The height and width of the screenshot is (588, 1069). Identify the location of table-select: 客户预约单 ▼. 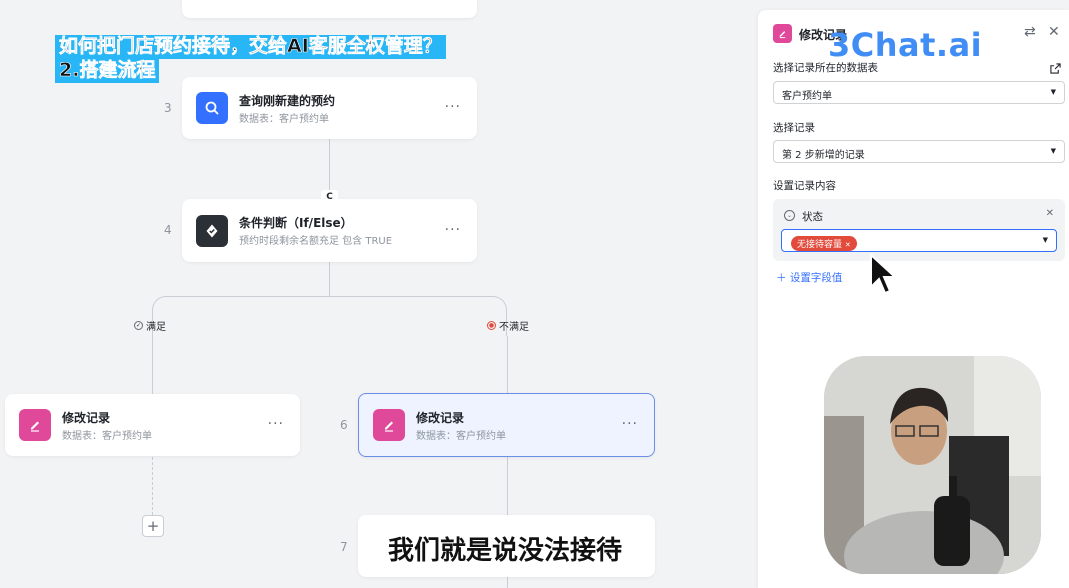
(919, 92).